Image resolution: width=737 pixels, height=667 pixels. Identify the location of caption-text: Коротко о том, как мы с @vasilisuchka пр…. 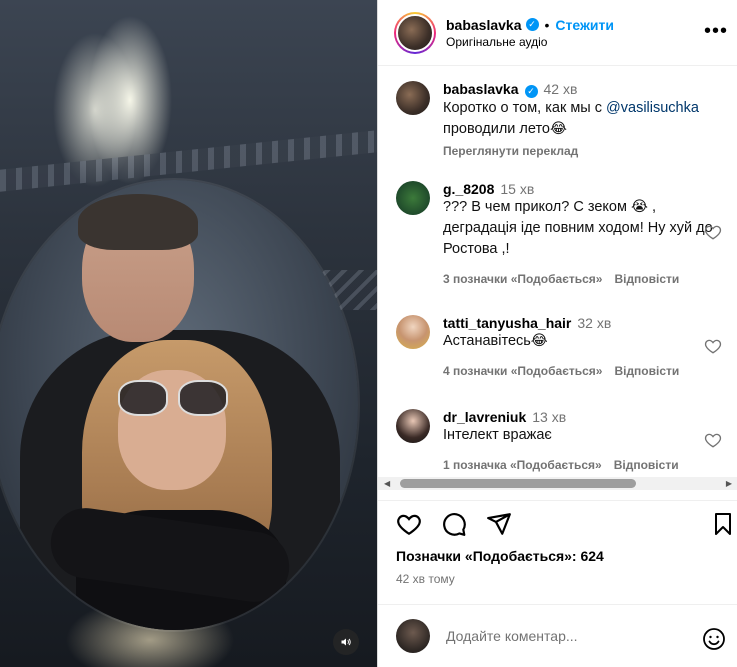
(571, 118).